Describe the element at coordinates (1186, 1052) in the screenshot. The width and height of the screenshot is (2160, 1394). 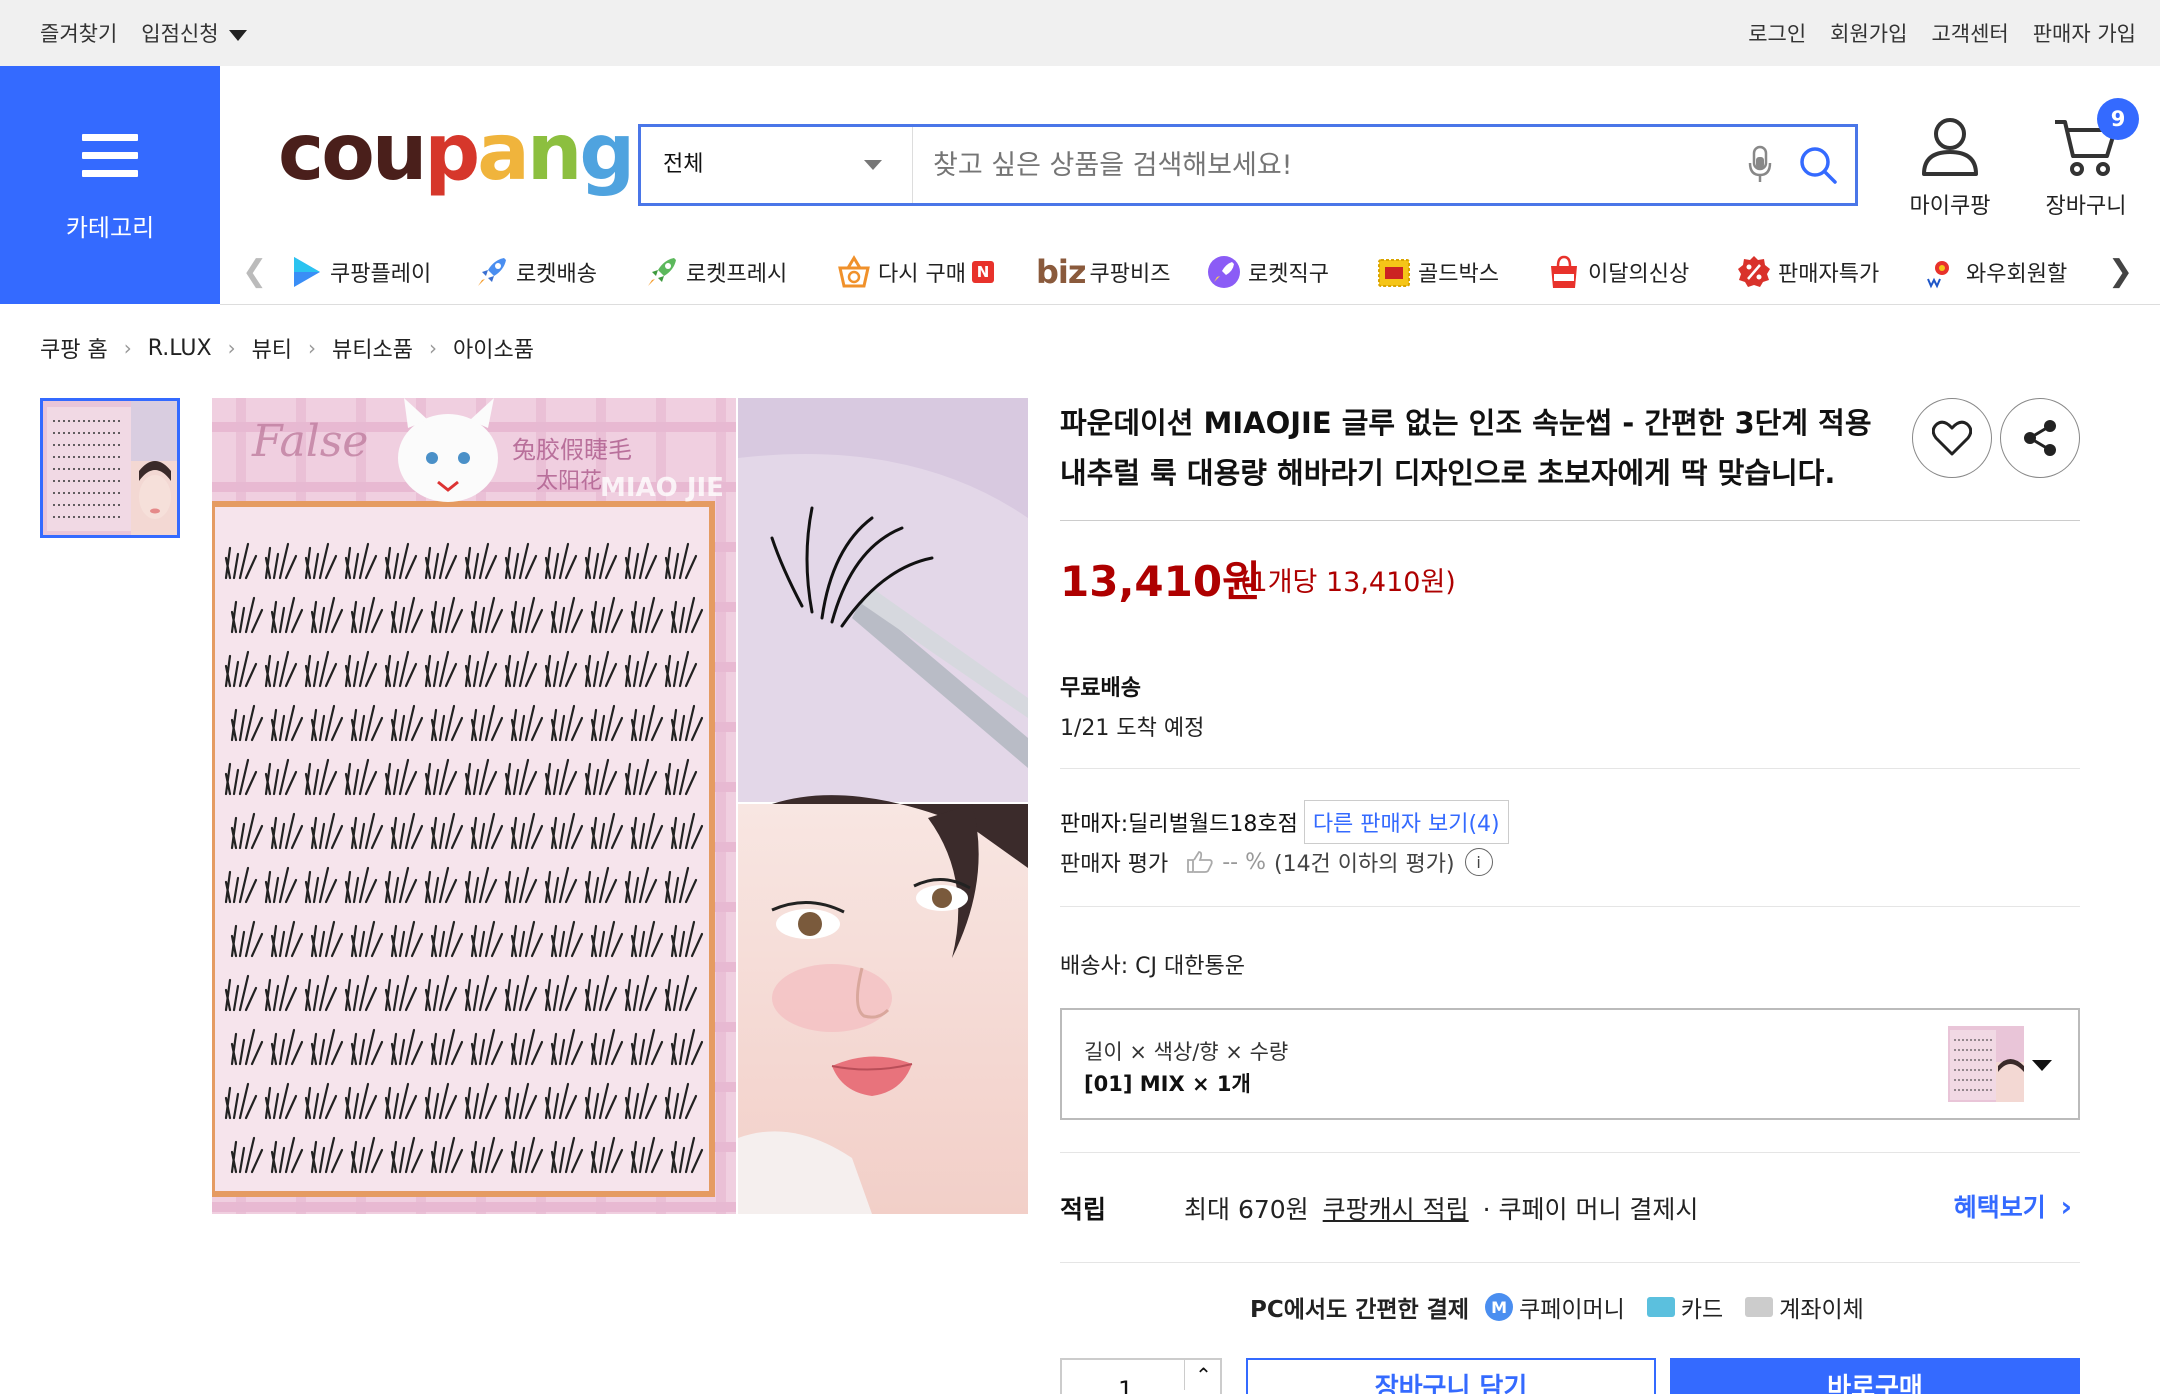
I see `option-label: 길이 × 색상/향 × 수량` at that location.